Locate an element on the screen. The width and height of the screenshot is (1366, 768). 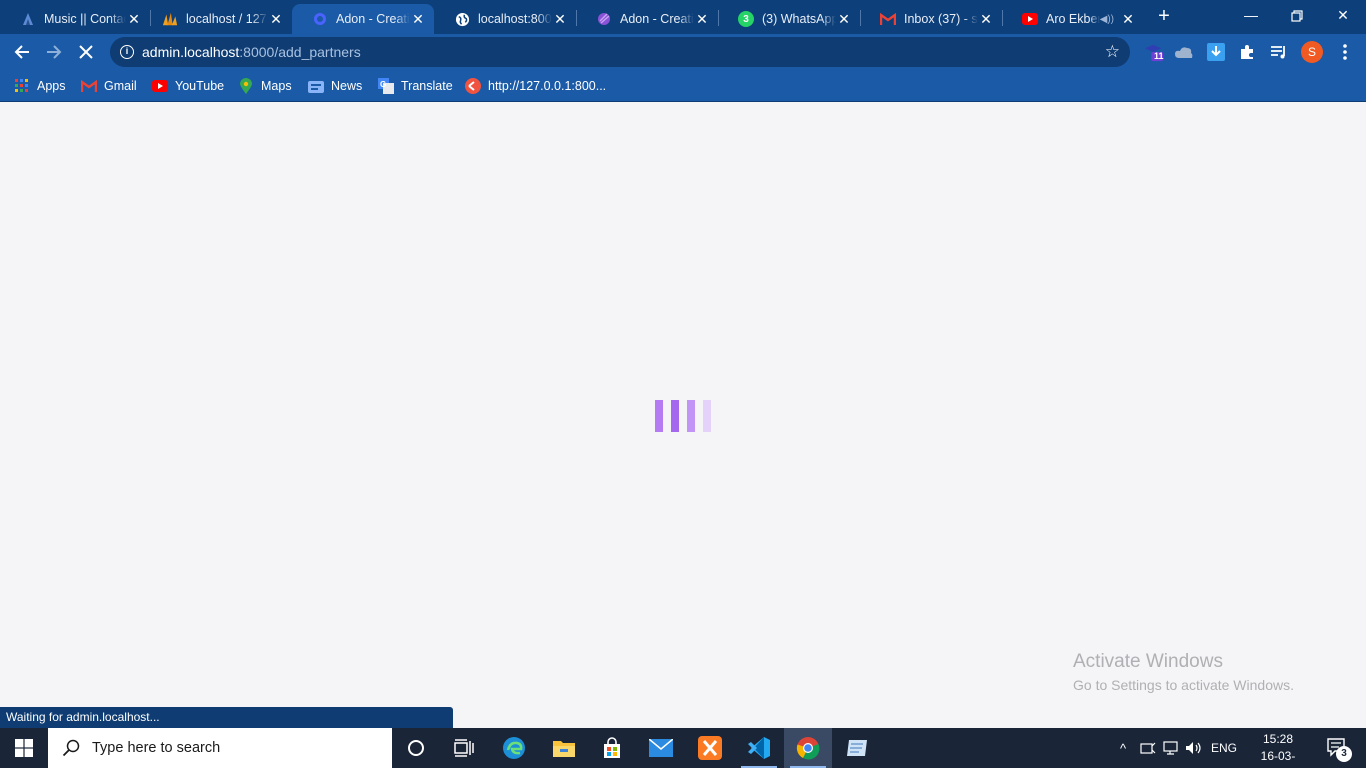
bookmark-apps: Apps is located at coordinates (40, 86).